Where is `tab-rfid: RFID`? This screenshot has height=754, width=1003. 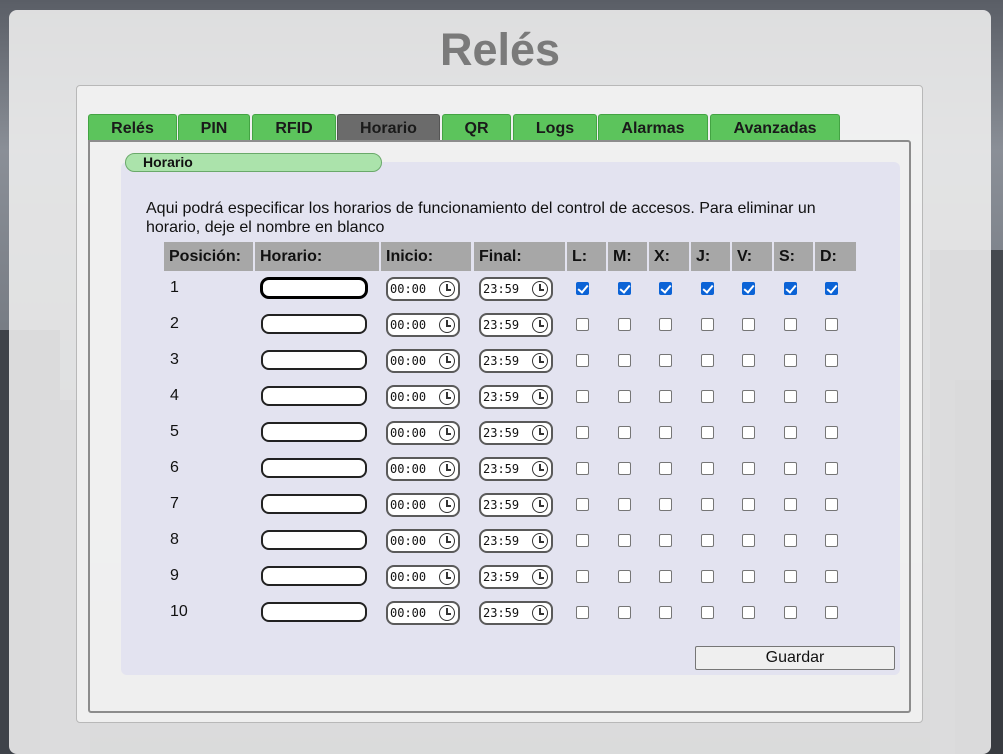 tab-rfid: RFID is located at coordinates (294, 127).